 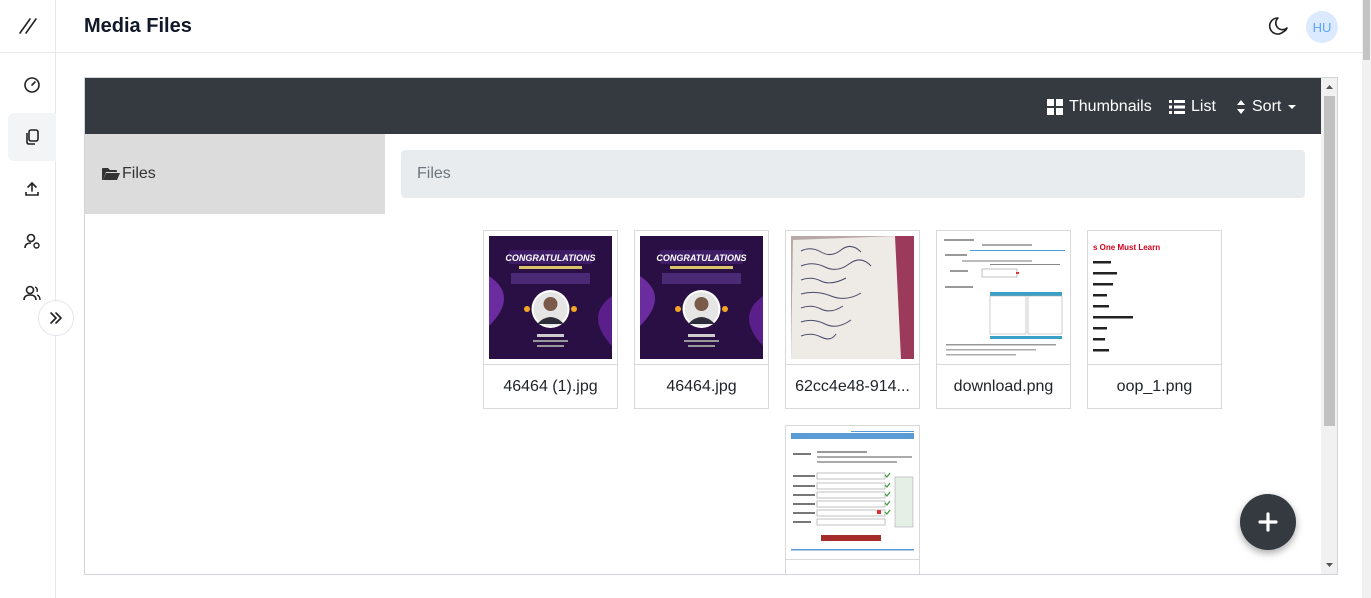 What do you see at coordinates (1329, 87) in the screenshot?
I see `scroll-up-arrow-icon` at bounding box center [1329, 87].